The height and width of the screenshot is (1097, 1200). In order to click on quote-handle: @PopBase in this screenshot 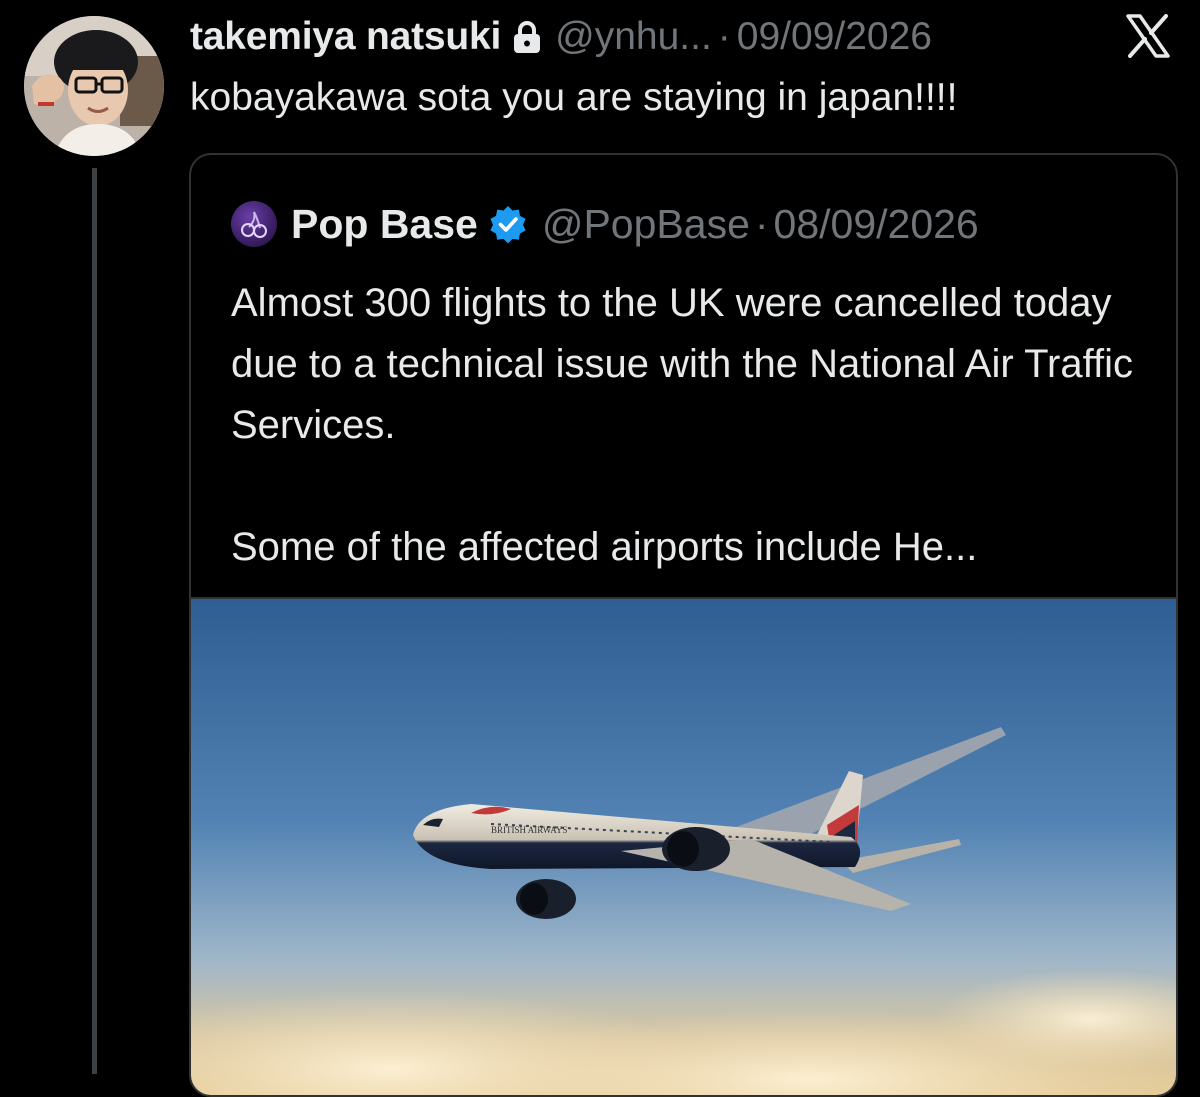, I will do `click(646, 224)`.